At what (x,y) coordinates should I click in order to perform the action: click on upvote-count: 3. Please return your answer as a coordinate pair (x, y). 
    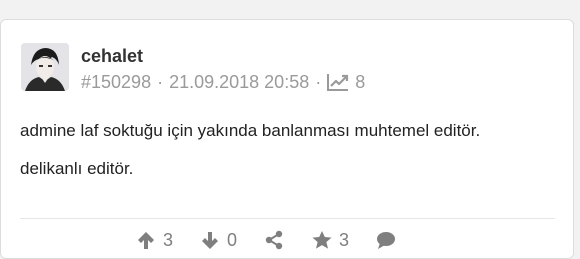
    Looking at the image, I should click on (168, 239).